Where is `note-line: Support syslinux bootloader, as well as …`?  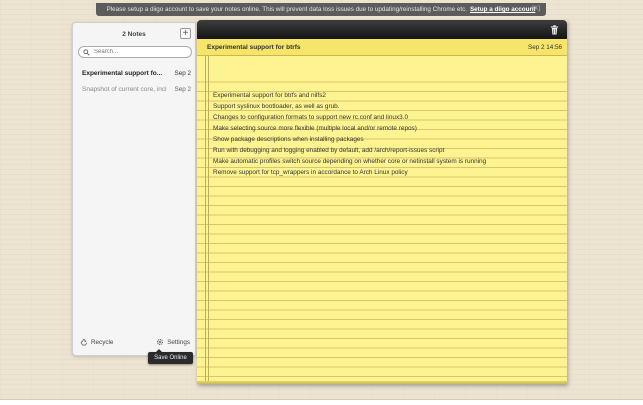
note-line: Support syslinux bootloader, as well as … is located at coordinates (276, 106).